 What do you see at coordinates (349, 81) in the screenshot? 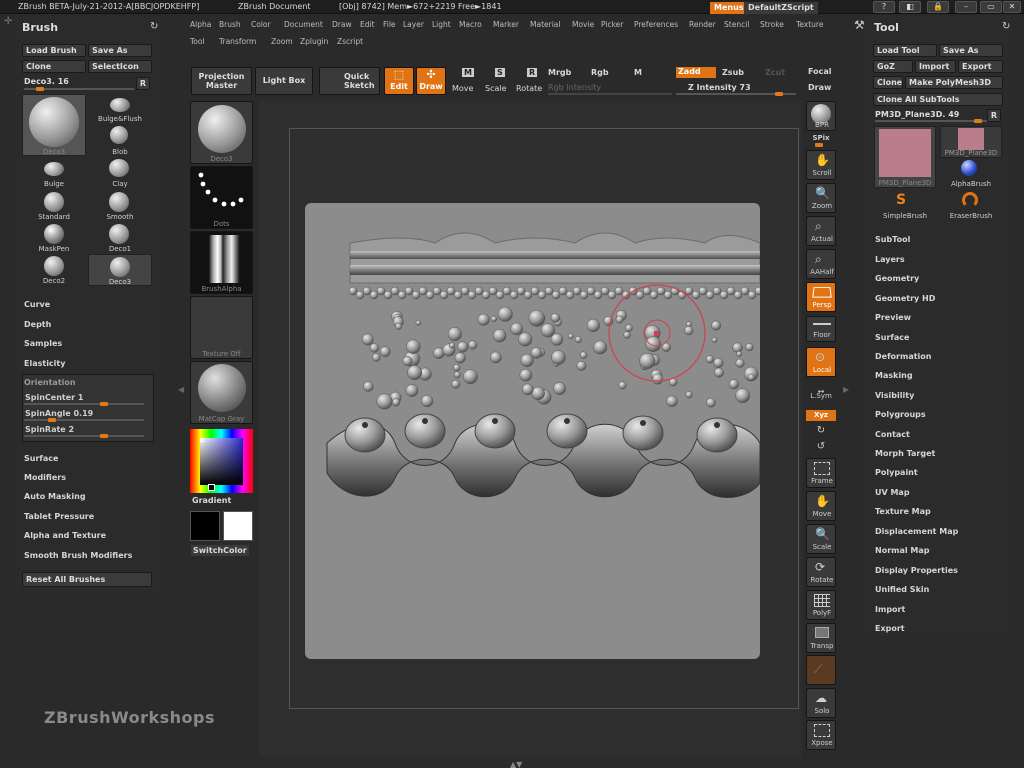
I see `quick-sketch-button: Quick Sketch` at bounding box center [349, 81].